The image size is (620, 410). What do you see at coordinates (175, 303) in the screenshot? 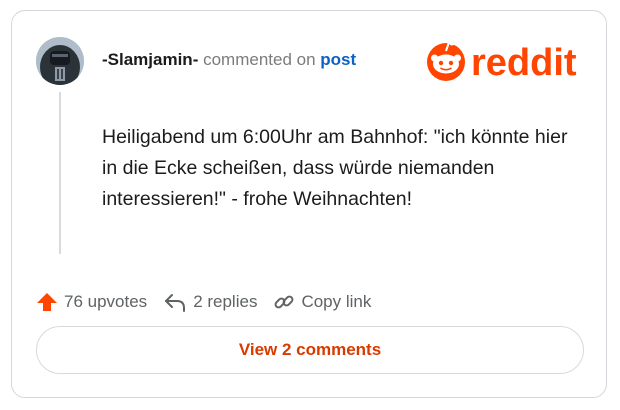
I see `reply-arrow-icon` at bounding box center [175, 303].